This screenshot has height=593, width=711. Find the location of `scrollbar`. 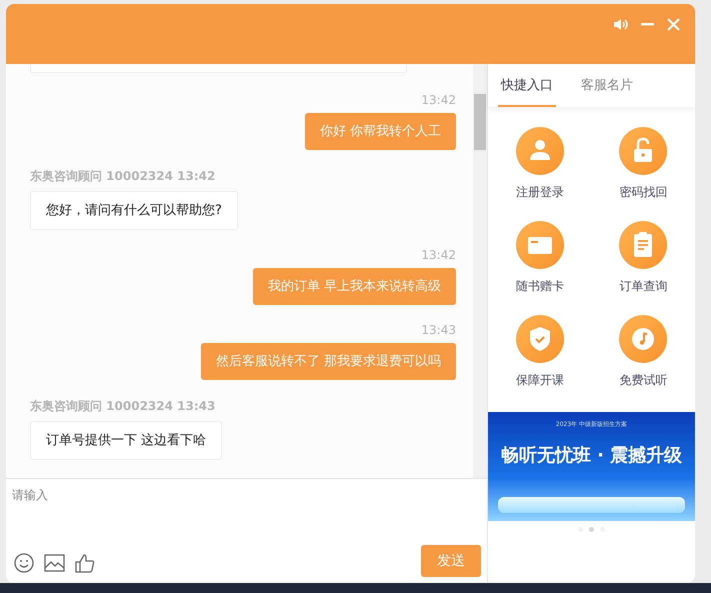

scrollbar is located at coordinates (480, 271).